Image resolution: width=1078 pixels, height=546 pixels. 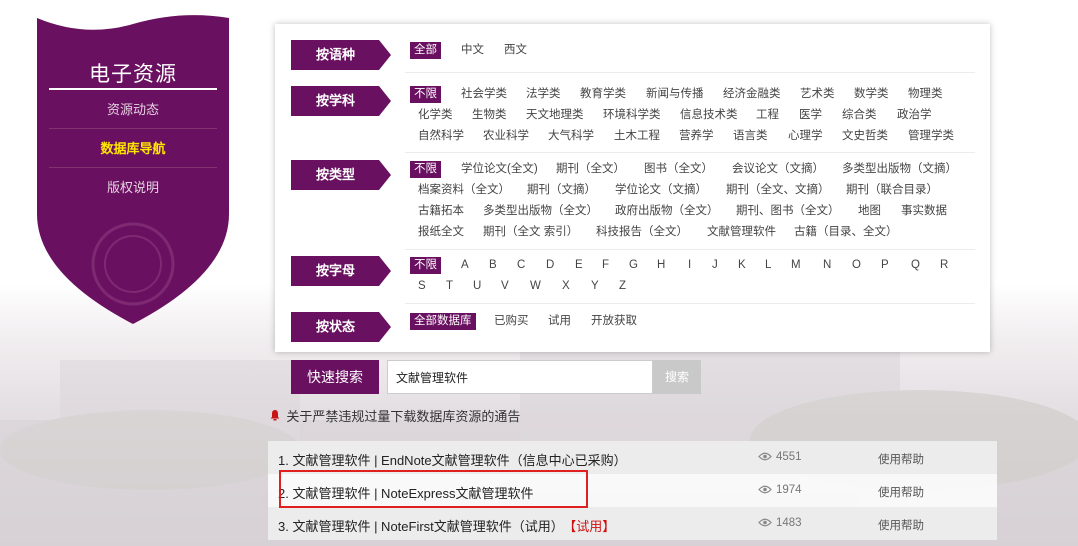 I want to click on type-option: 地图, so click(x=869, y=211).